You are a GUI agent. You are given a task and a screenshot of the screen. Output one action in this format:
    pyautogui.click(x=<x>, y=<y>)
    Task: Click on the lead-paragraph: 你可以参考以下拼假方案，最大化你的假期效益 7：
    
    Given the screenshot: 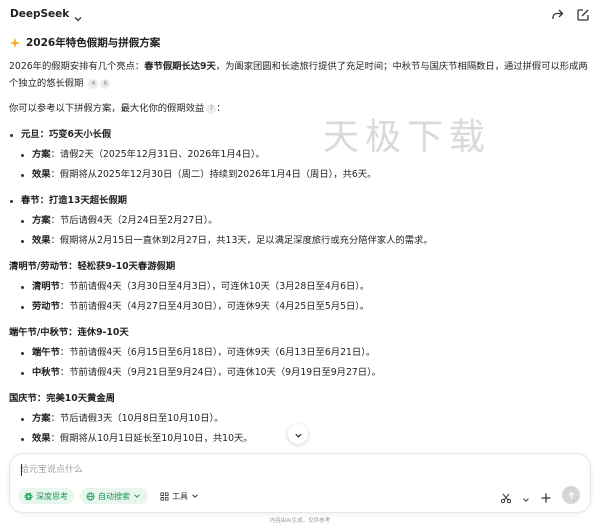 What is the action you would take?
    pyautogui.click(x=117, y=108)
    